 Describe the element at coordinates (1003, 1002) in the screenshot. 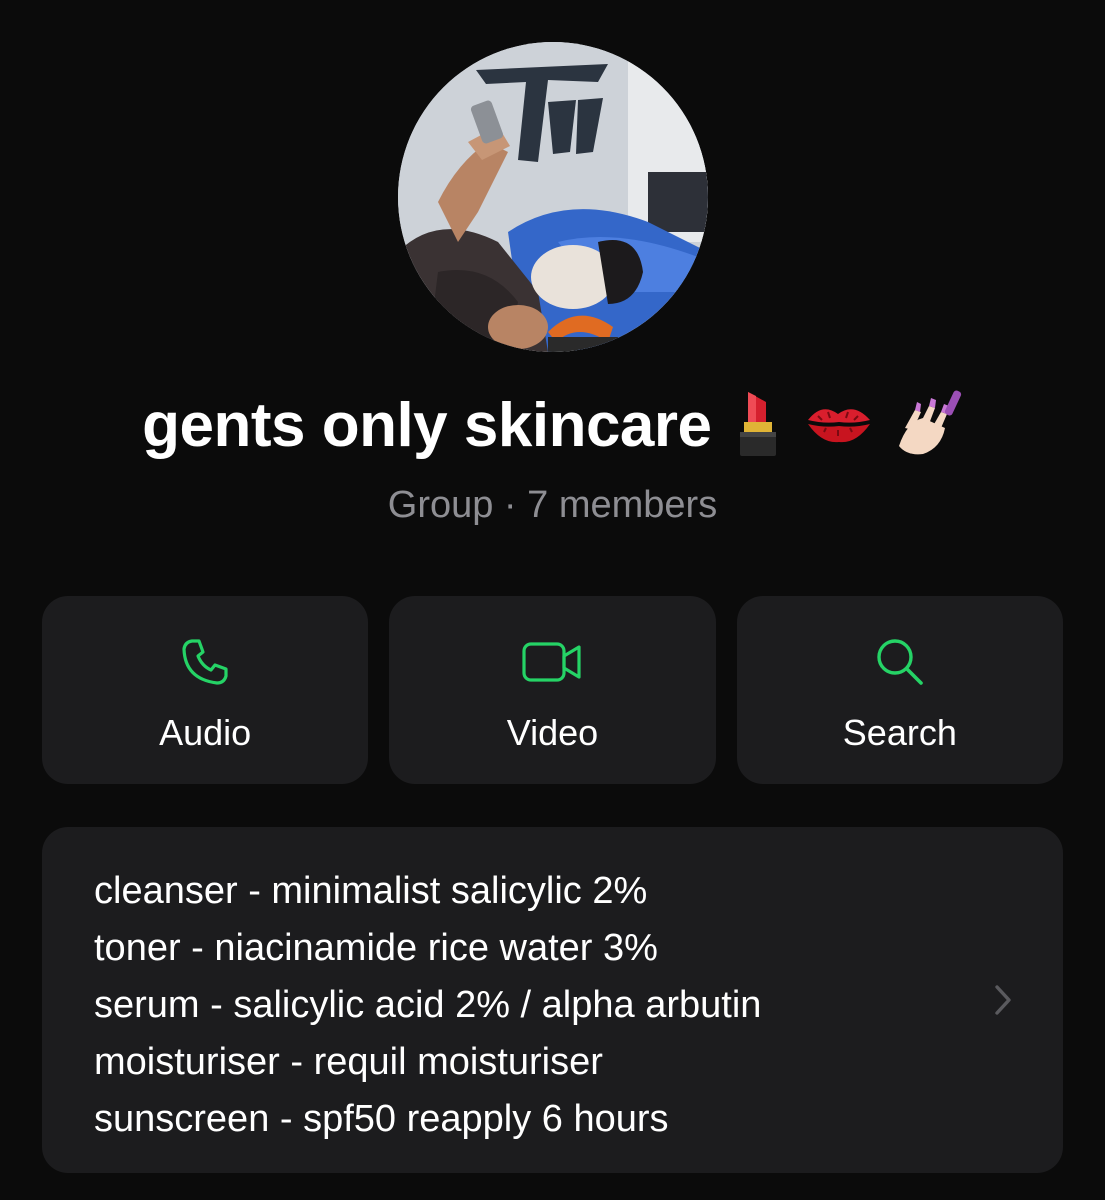

I see `chevron-right-icon` at that location.